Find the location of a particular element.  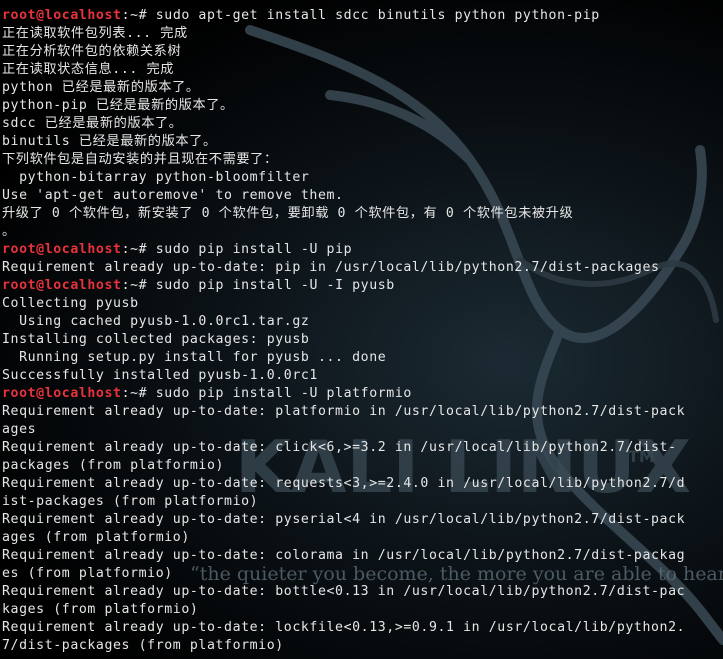

output-line: Using cached pyusb-1.0.0rc1.tar.gz is located at coordinates (156, 321).